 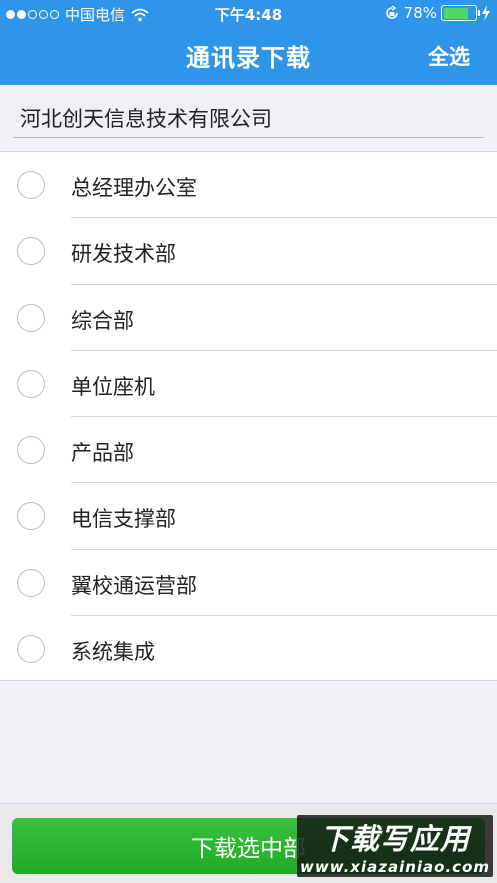 What do you see at coordinates (248, 649) in the screenshot?
I see `list-item: 系统集成` at bounding box center [248, 649].